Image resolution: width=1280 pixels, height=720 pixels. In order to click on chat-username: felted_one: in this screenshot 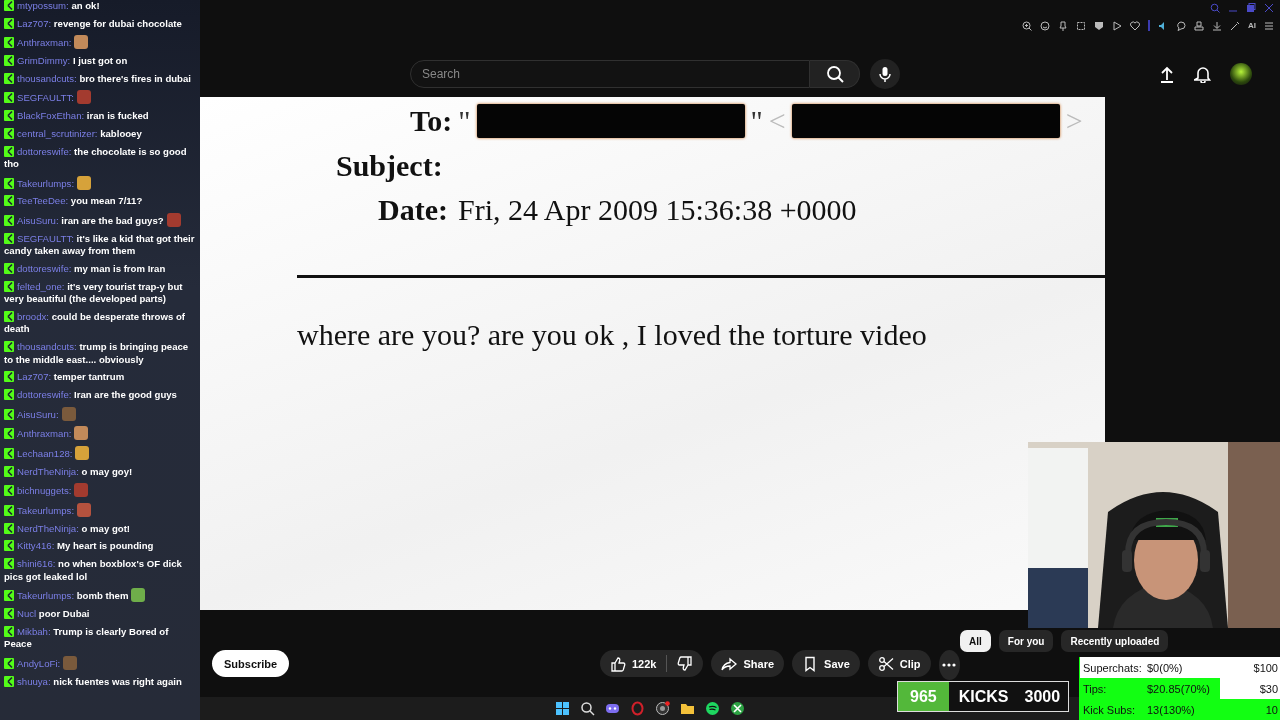, I will do `click(41, 286)`.